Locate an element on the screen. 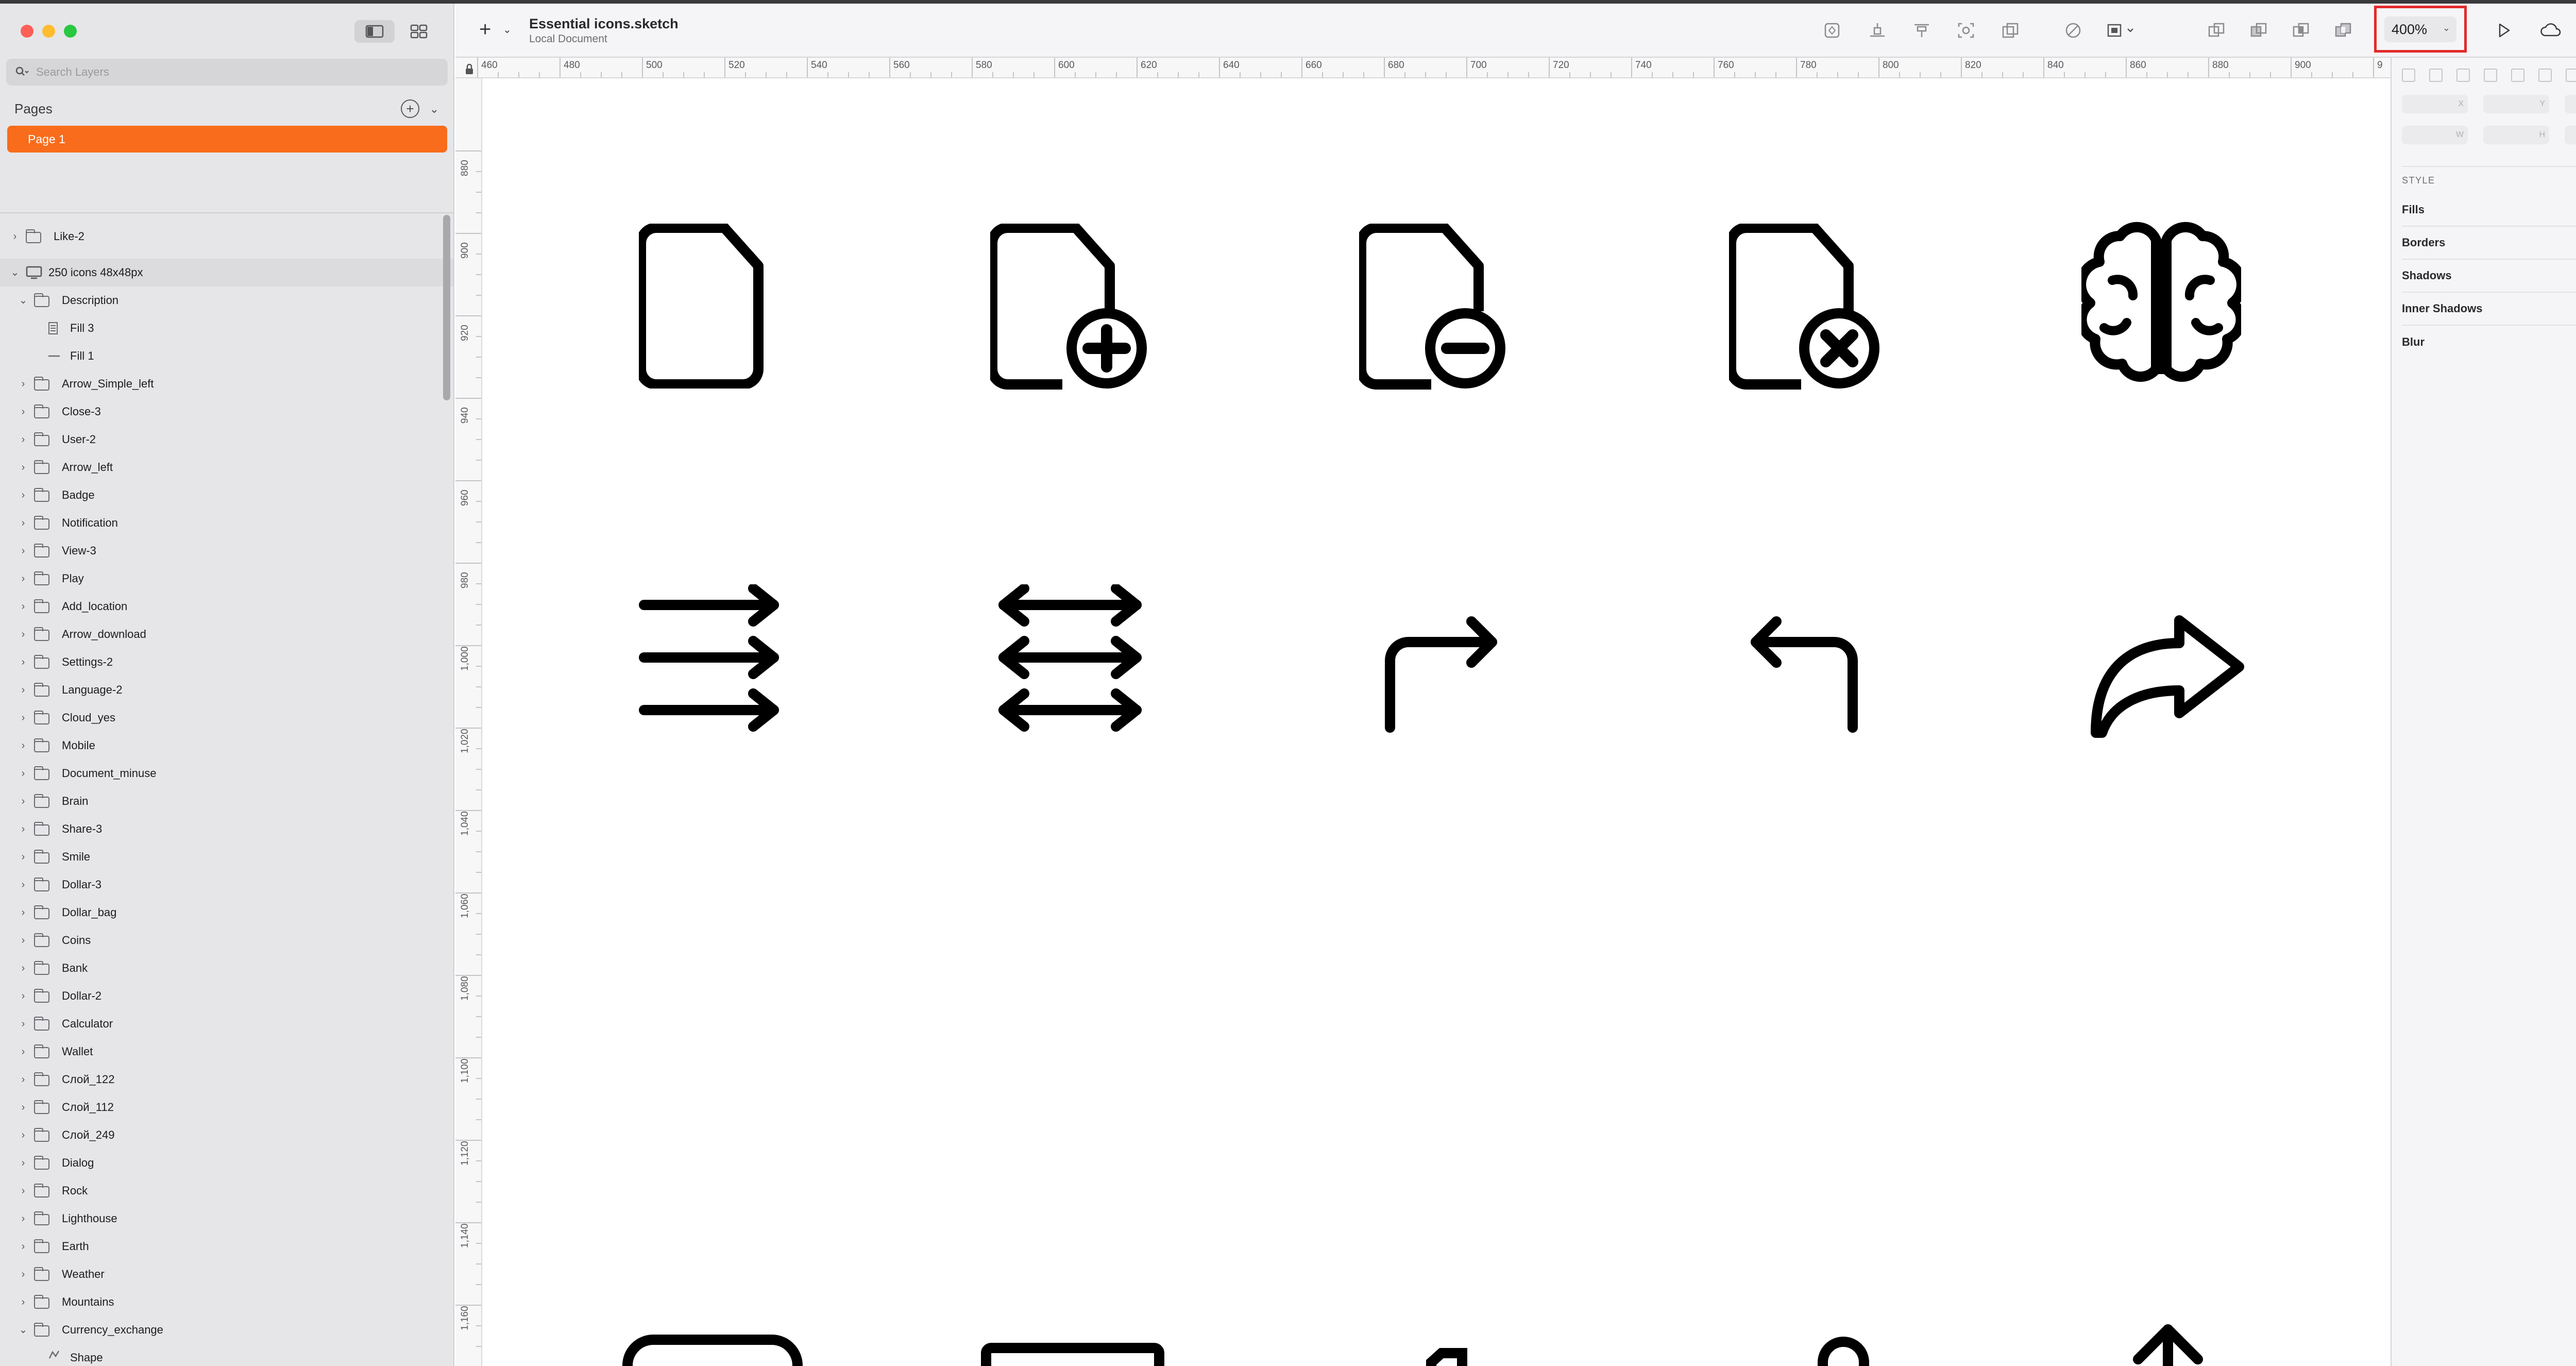  blur-section: Blur+ is located at coordinates (2489, 342).